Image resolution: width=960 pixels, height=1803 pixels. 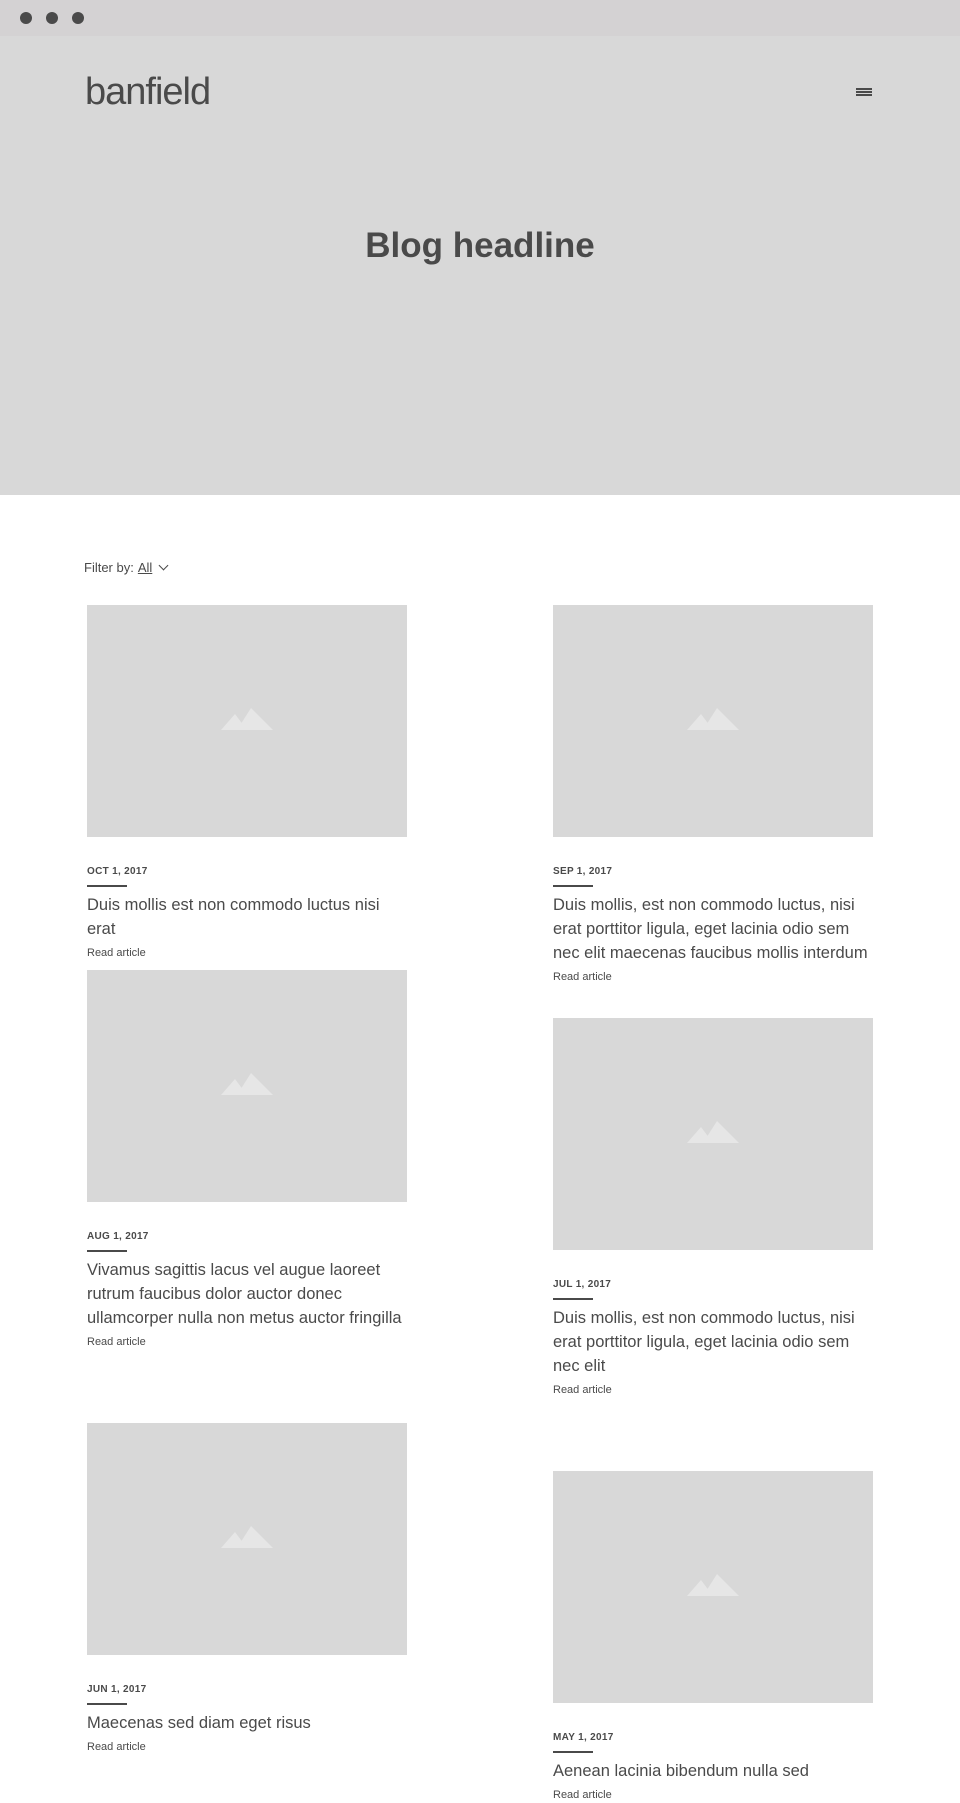 I want to click on window-chrome-bar, so click(x=480, y=18).